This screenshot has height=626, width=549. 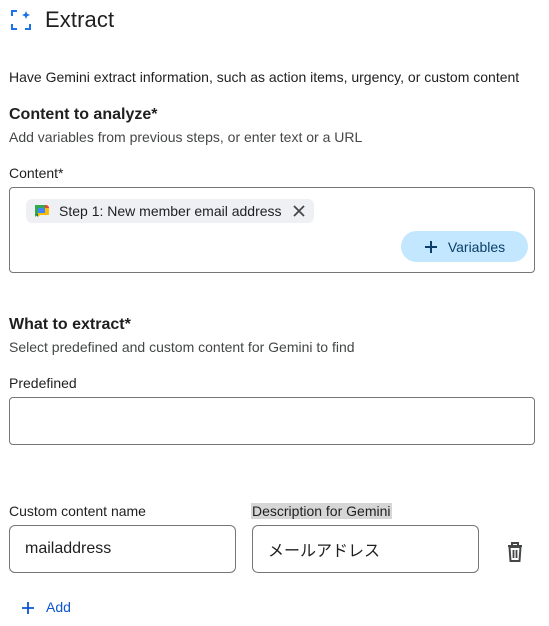 I want to click on add-variables-button: Variables, so click(x=464, y=246).